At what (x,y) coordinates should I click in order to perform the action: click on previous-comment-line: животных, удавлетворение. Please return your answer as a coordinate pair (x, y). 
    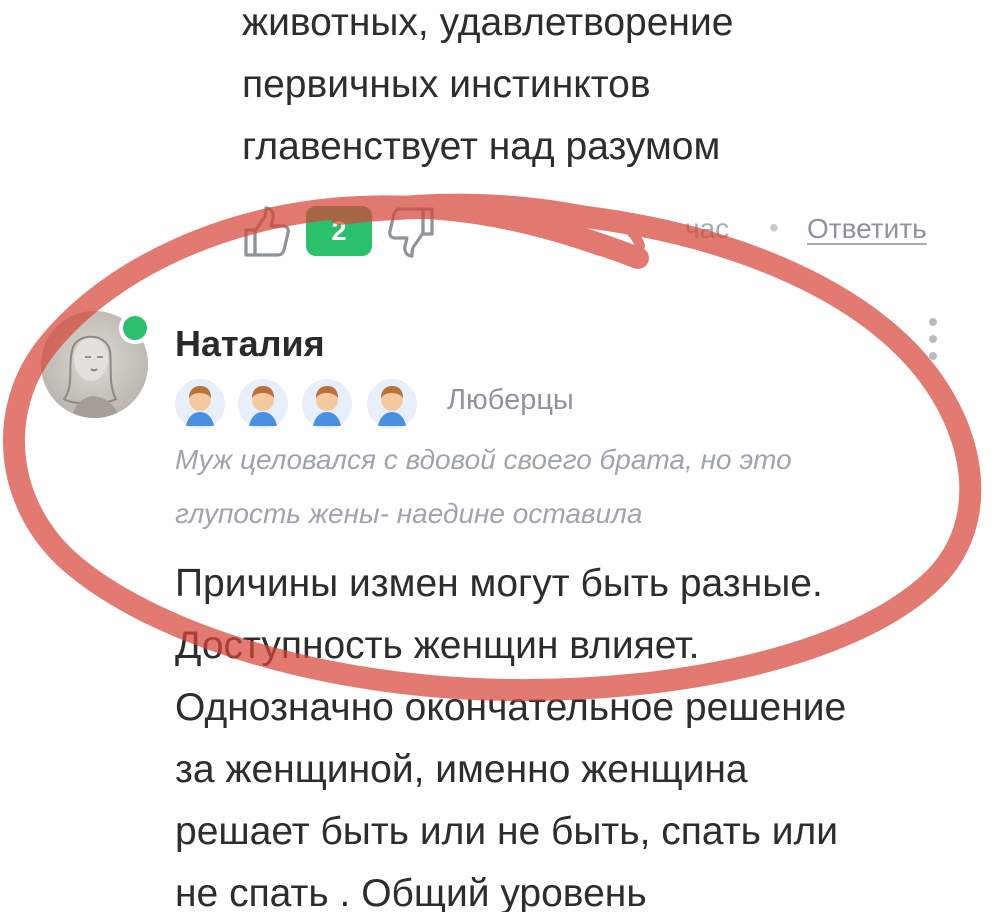
    Looking at the image, I should click on (488, 22).